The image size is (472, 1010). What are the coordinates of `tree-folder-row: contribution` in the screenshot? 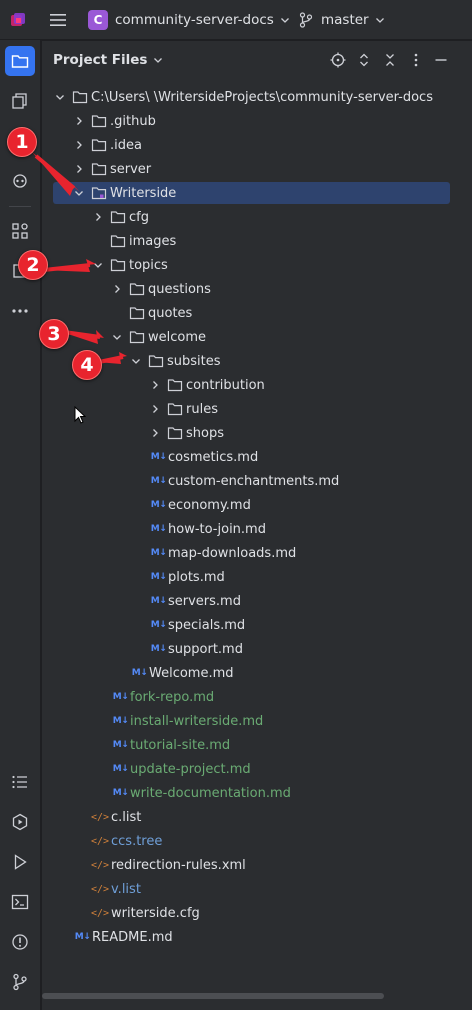 It's located at (257, 385).